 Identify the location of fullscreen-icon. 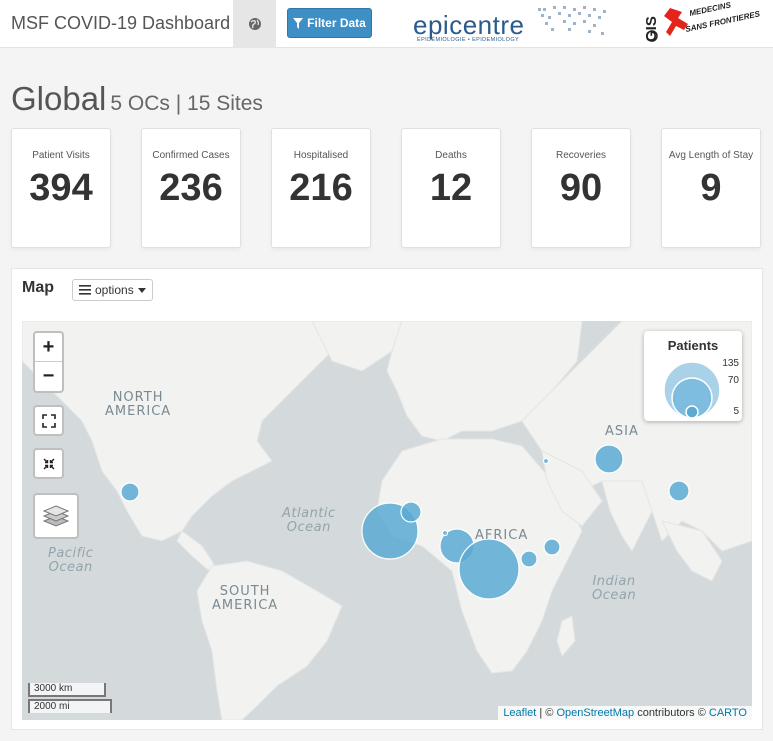
(48, 420).